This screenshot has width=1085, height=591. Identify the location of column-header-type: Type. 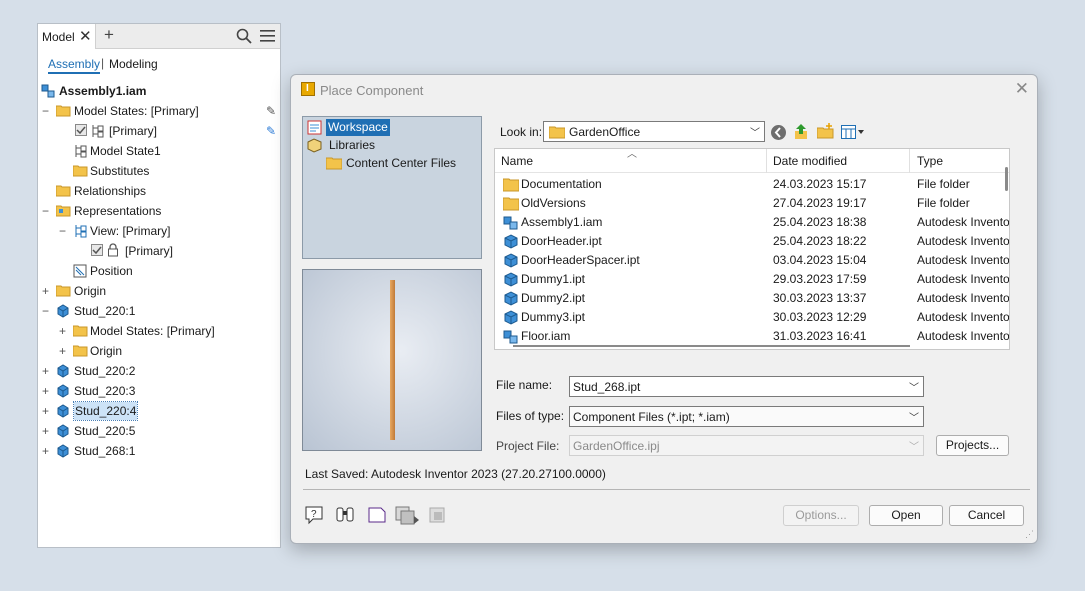
(930, 161).